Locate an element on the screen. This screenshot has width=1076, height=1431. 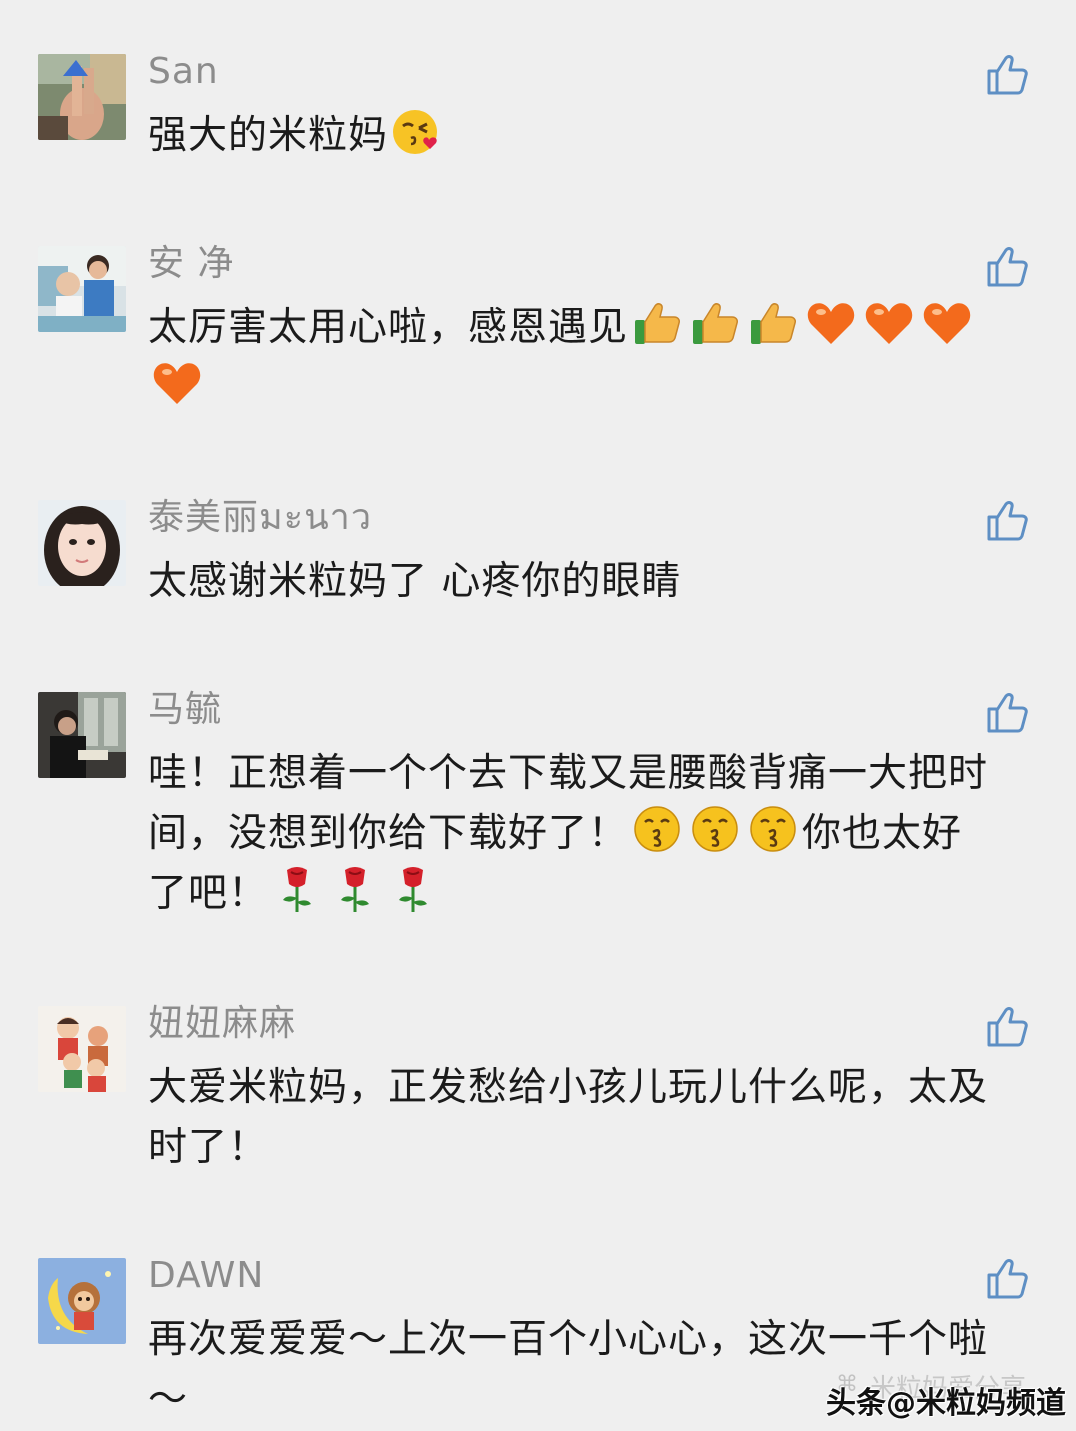
comment-username: 马毓 is located at coordinates (185, 709).